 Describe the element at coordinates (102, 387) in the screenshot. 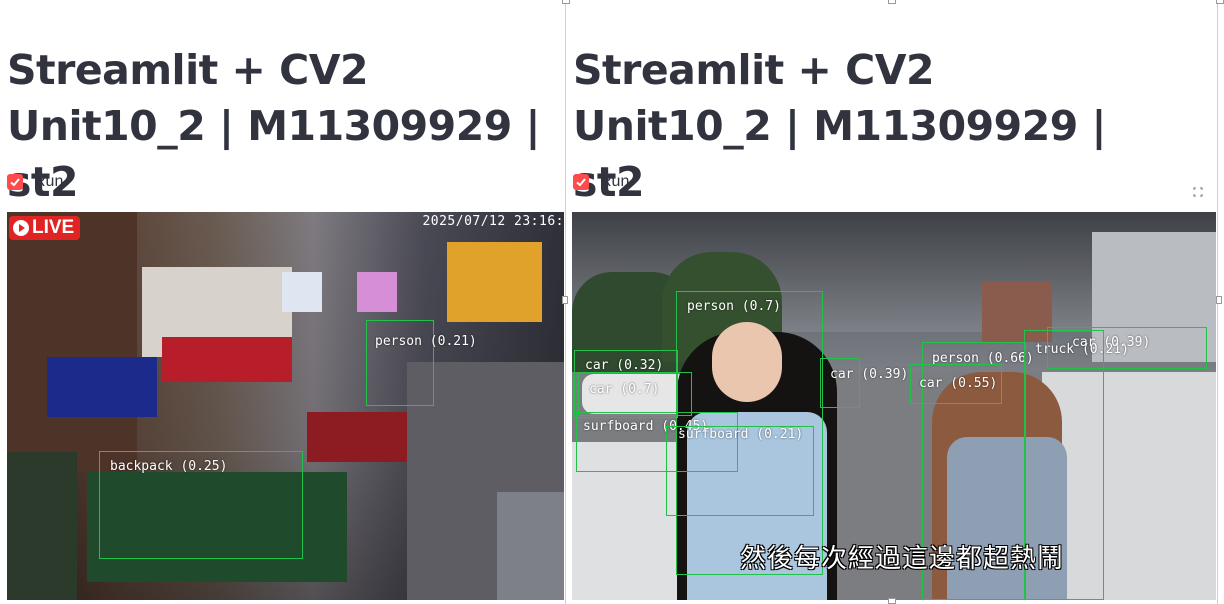

I see `neon-sign-block` at that location.